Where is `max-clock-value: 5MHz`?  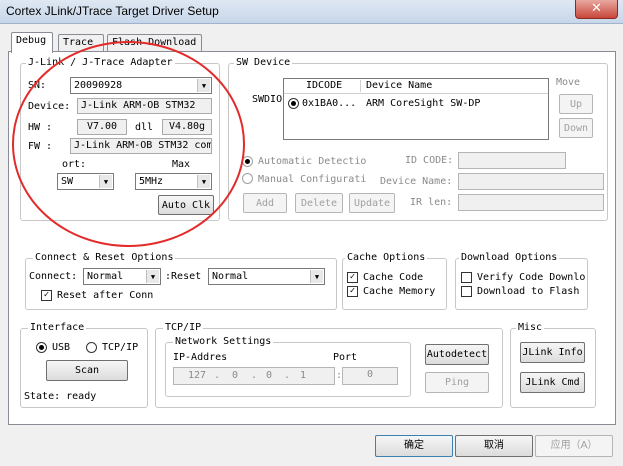
max-clock-value: 5MHz is located at coordinates (151, 181).